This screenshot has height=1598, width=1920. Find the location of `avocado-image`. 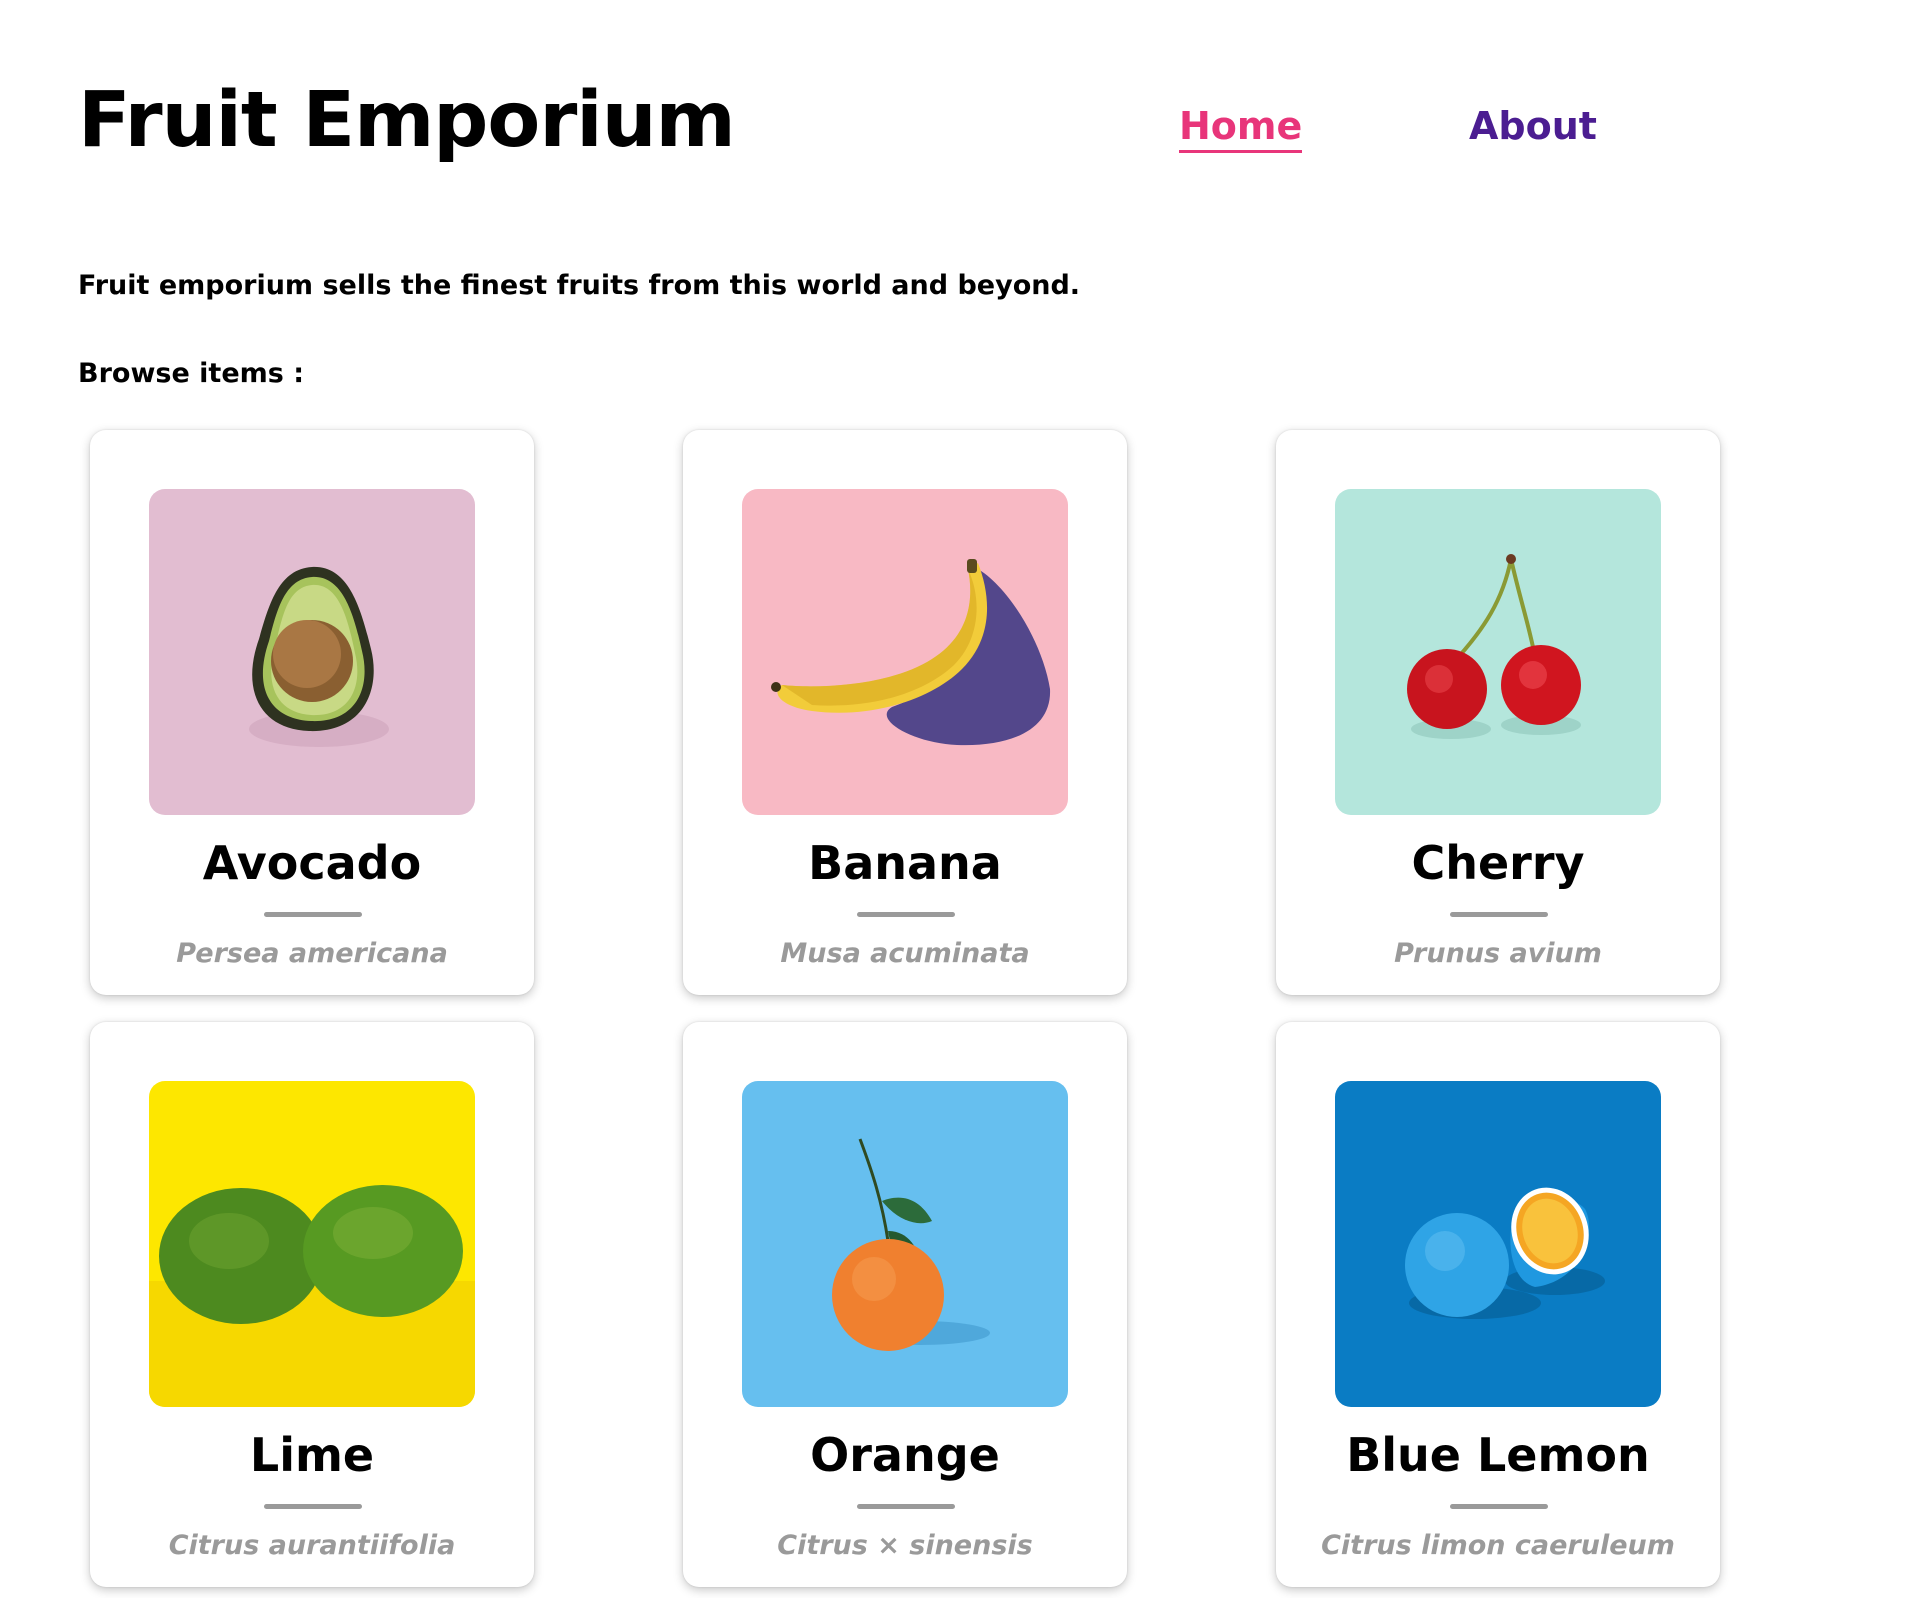

avocado-image is located at coordinates (312, 652).